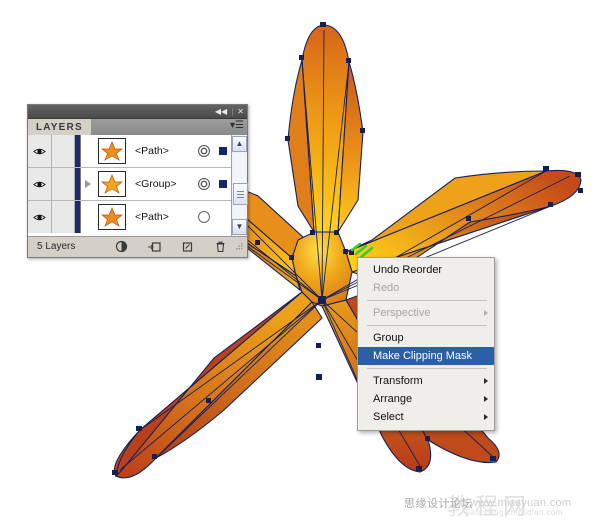 This screenshot has height=527, width=600. Describe the element at coordinates (239, 144) in the screenshot. I see `scroll-up-icon: ▲` at that location.